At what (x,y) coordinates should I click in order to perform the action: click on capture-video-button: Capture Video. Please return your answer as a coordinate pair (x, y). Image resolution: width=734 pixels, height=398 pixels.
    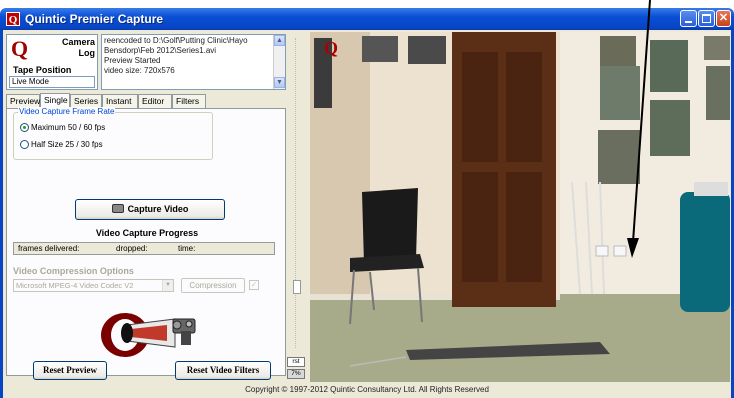
    Looking at the image, I should click on (150, 209).